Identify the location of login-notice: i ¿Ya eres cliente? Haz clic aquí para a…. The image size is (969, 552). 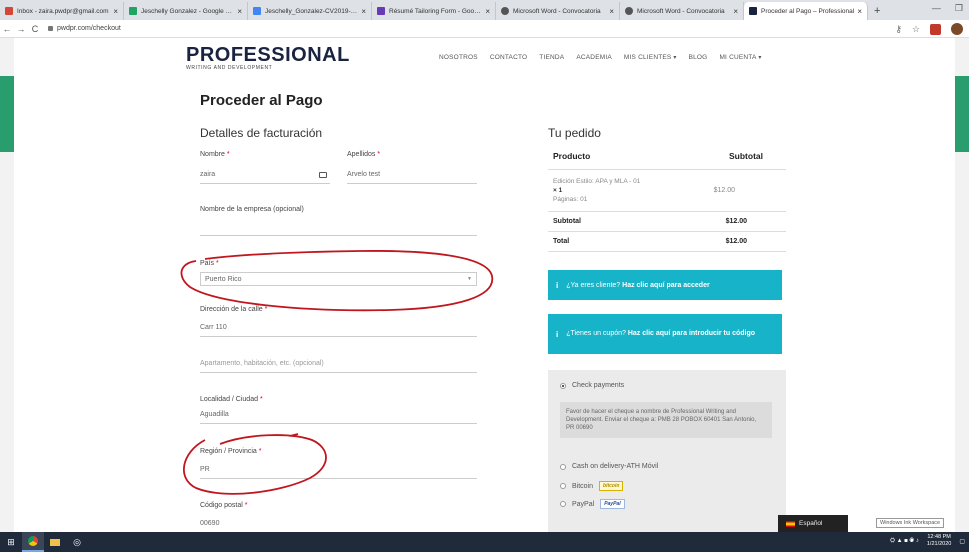
(665, 285).